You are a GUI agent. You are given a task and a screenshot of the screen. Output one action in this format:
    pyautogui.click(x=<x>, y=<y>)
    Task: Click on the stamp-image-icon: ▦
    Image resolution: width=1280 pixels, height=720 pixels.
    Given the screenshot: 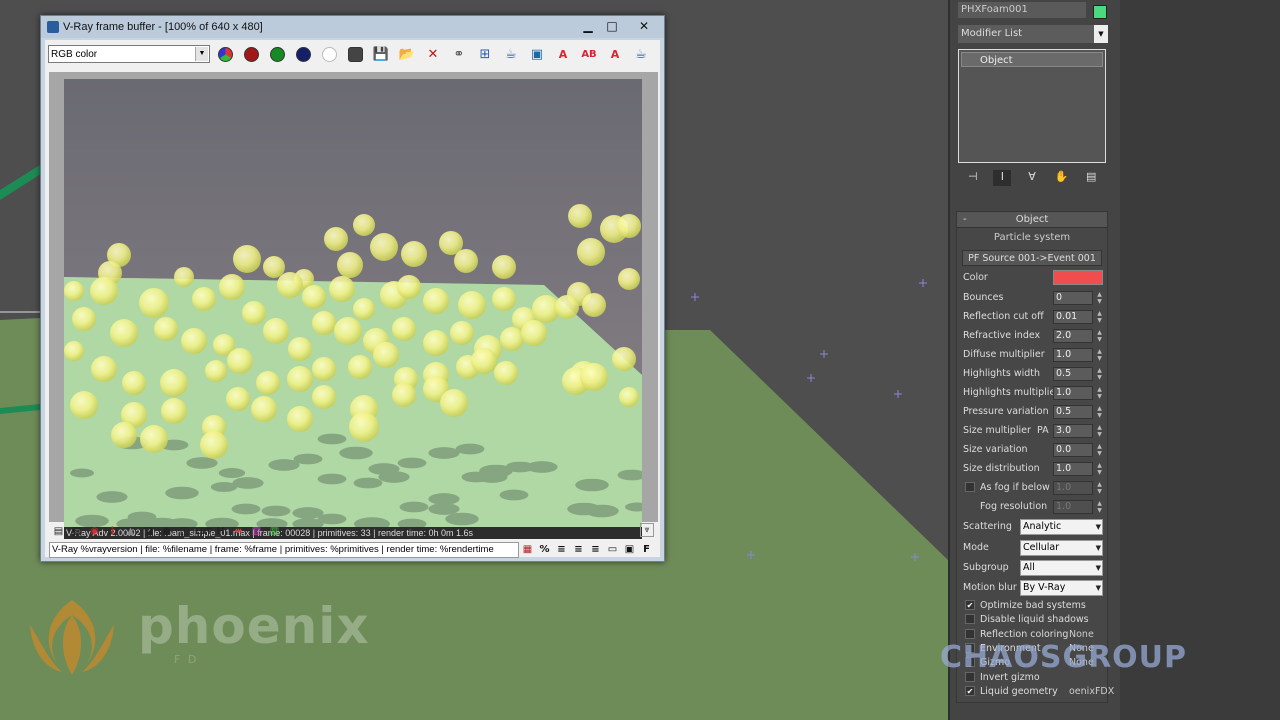 What is the action you would take?
    pyautogui.click(x=527, y=550)
    